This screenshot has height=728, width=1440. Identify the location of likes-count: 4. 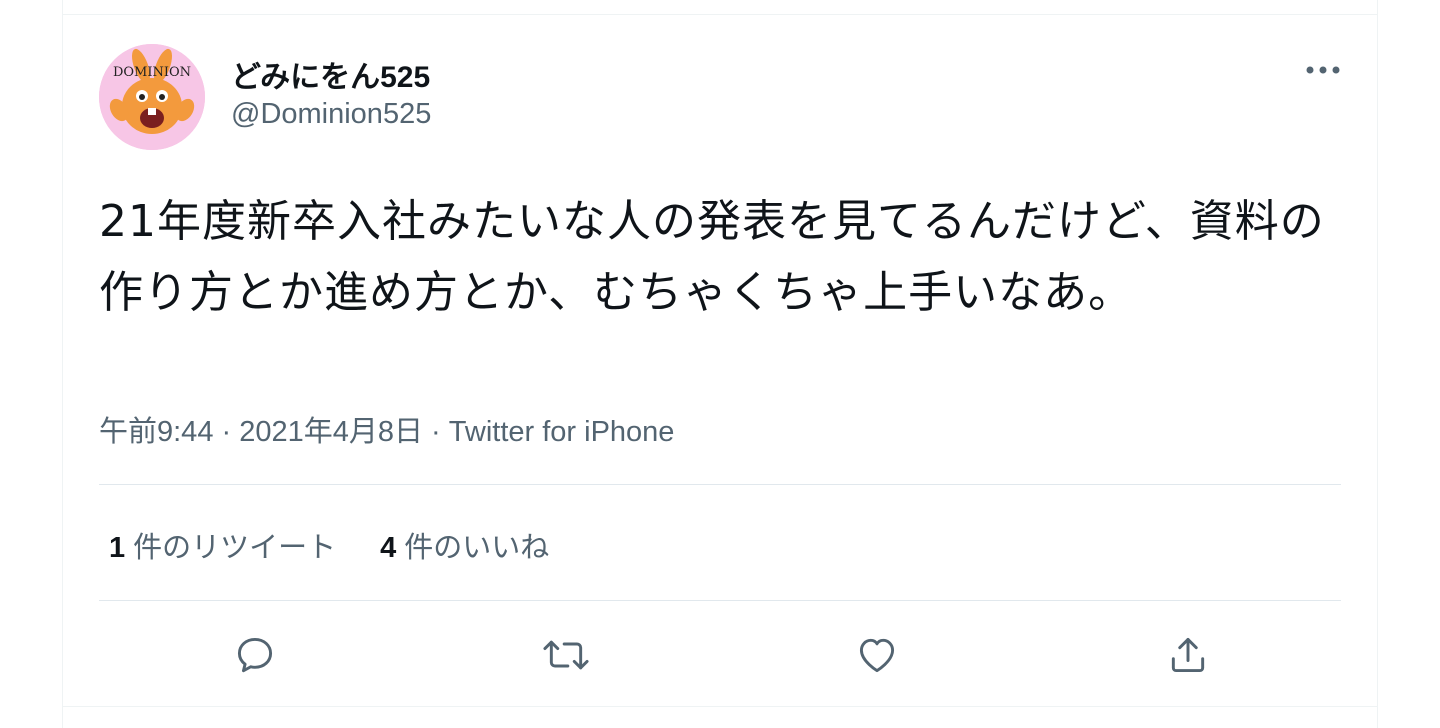
(388, 548).